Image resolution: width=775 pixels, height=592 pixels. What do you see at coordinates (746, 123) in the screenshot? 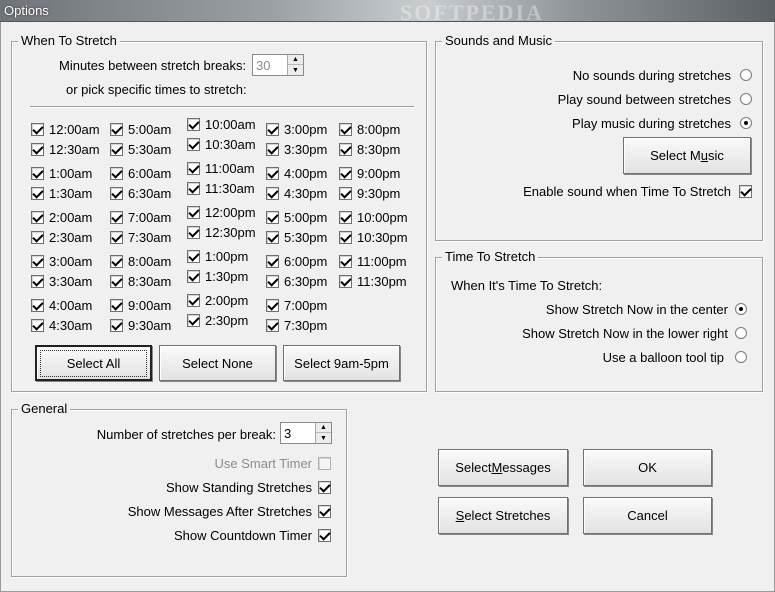
I see `play-music-radio` at bounding box center [746, 123].